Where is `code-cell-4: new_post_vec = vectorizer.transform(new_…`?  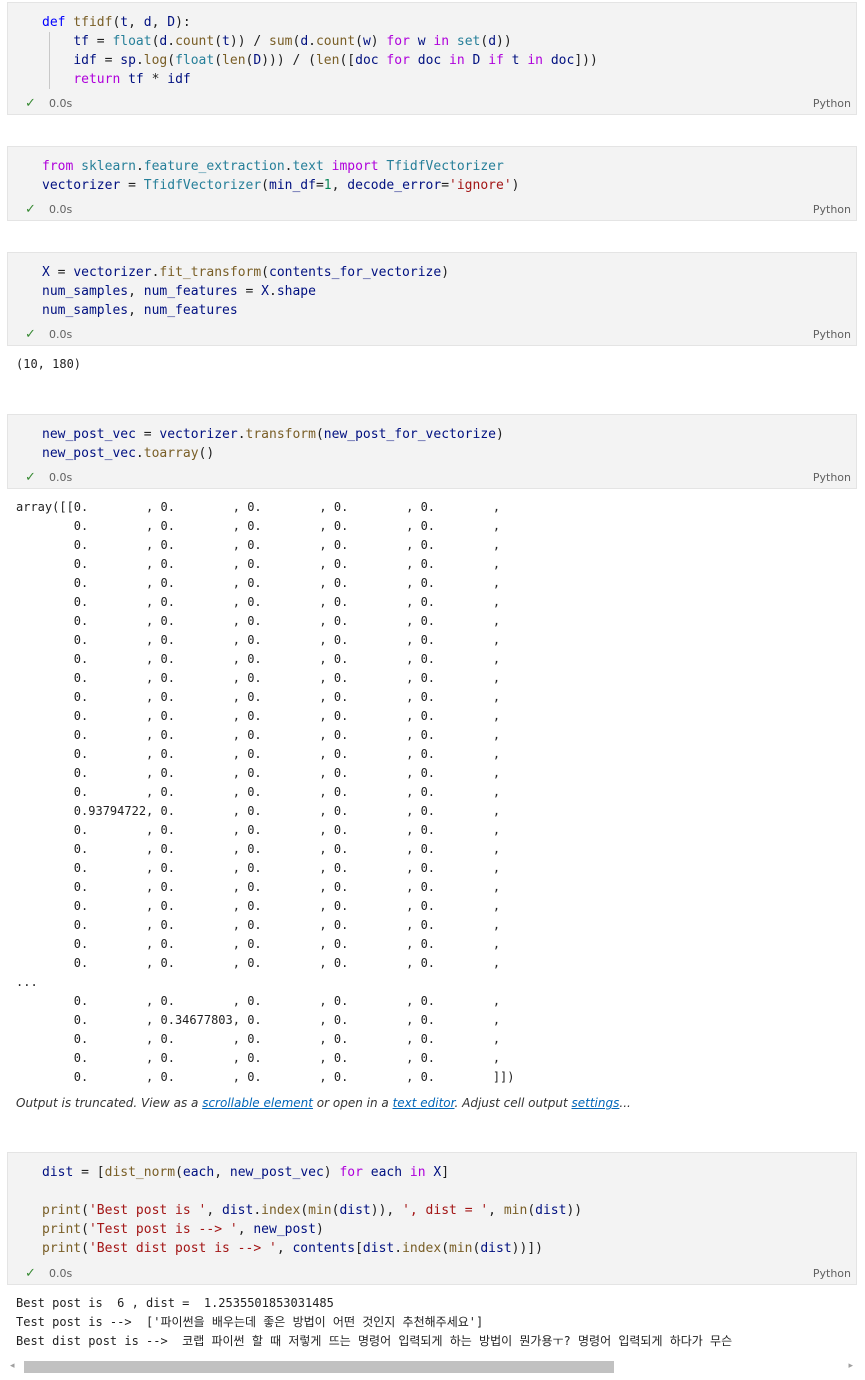 code-cell-4: new_post_vec = vectorizer.transform(new_… is located at coordinates (432, 451).